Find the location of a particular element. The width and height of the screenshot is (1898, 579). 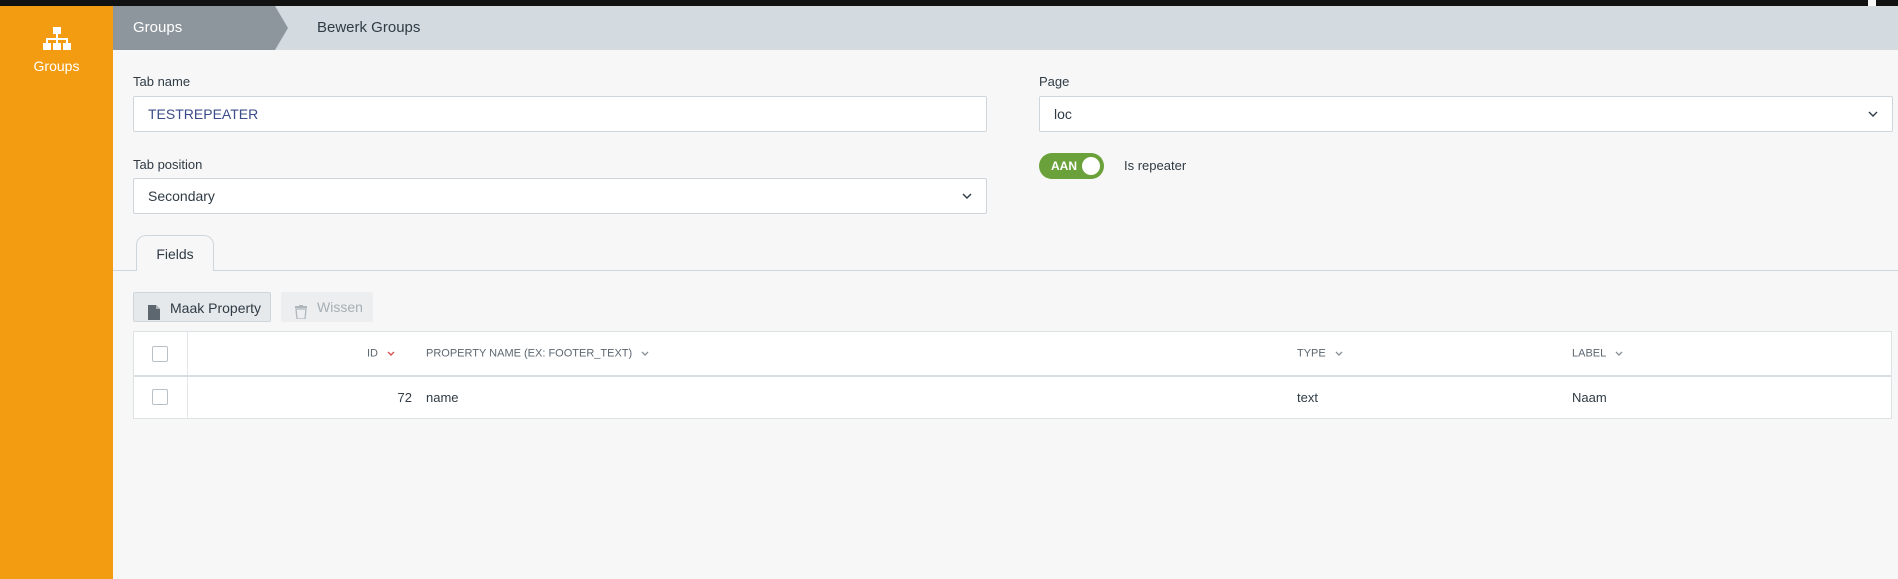

column-property-name-label: PROPERTY NAME (EX: FOOTER_TEXT) is located at coordinates (529, 353).